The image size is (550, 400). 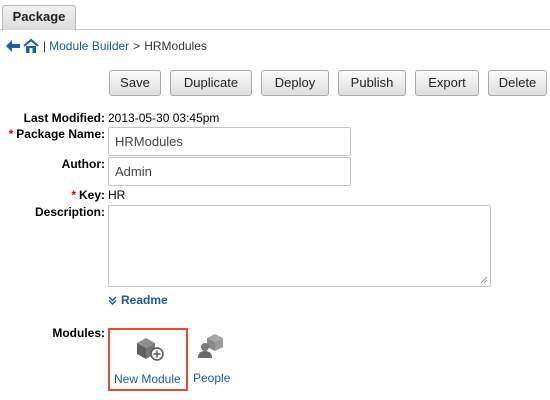 I want to click on chevron-down-icon, so click(x=112, y=300).